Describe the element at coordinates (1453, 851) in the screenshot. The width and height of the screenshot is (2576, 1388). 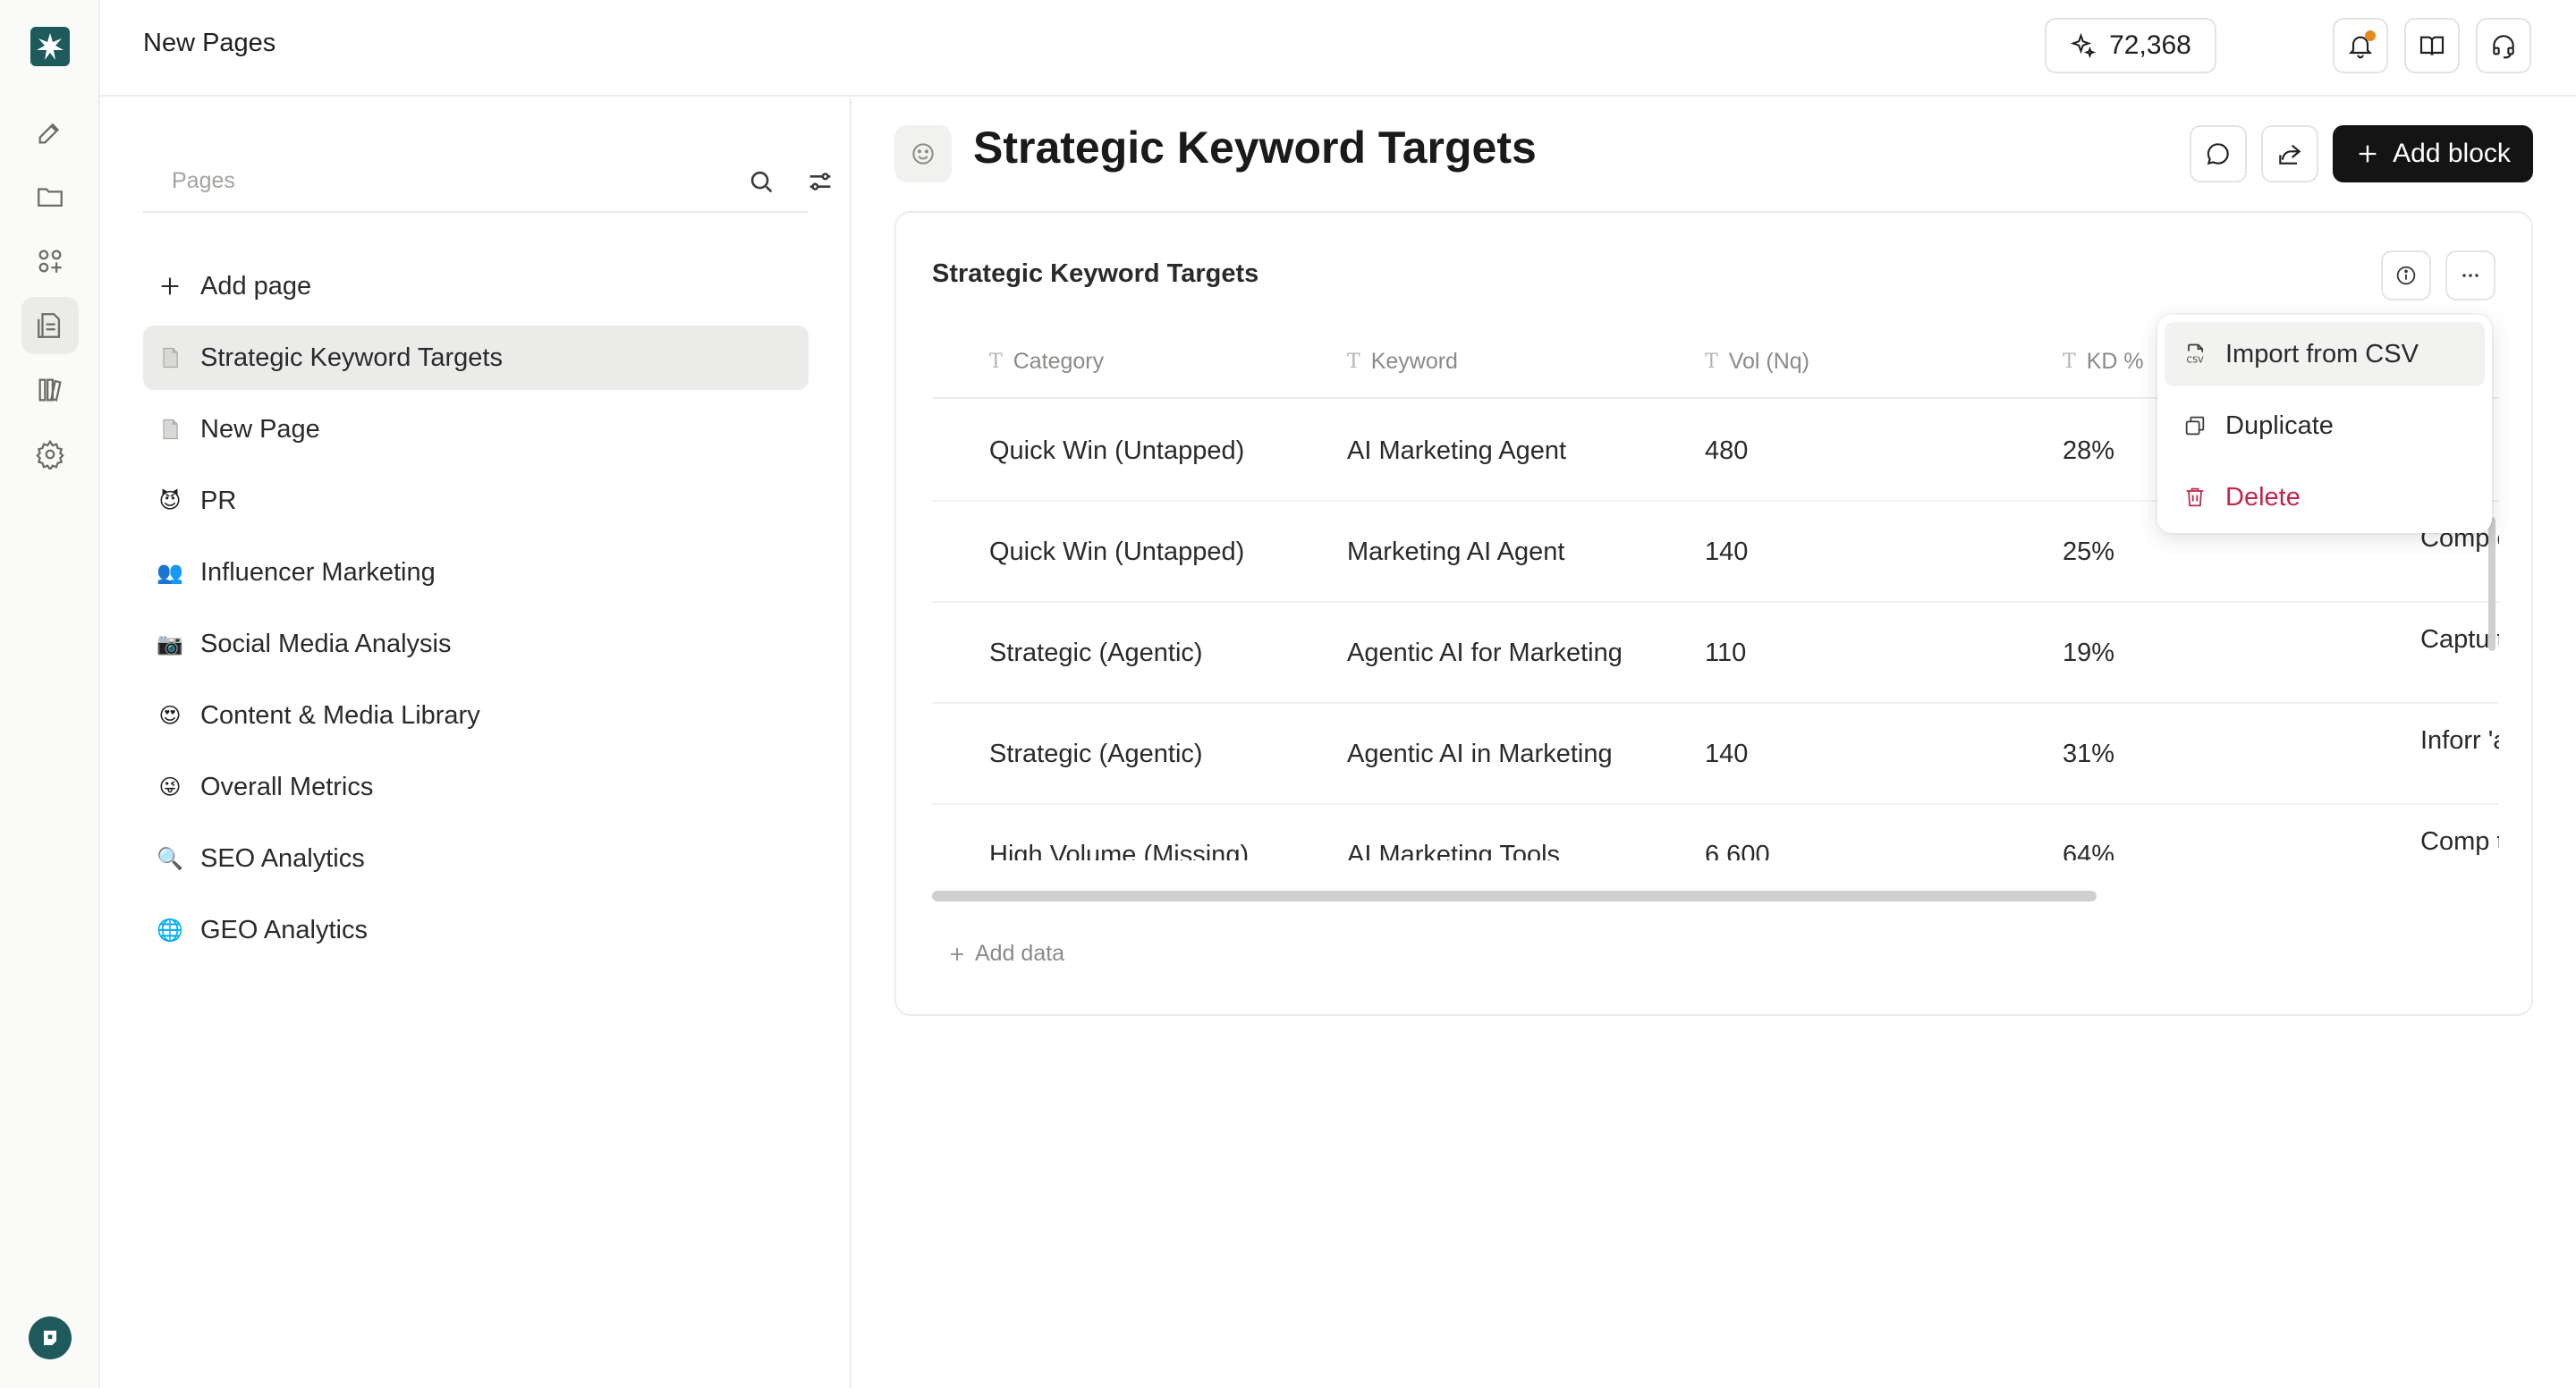
I see `cell-keyword: AI Marketing Tools` at that location.